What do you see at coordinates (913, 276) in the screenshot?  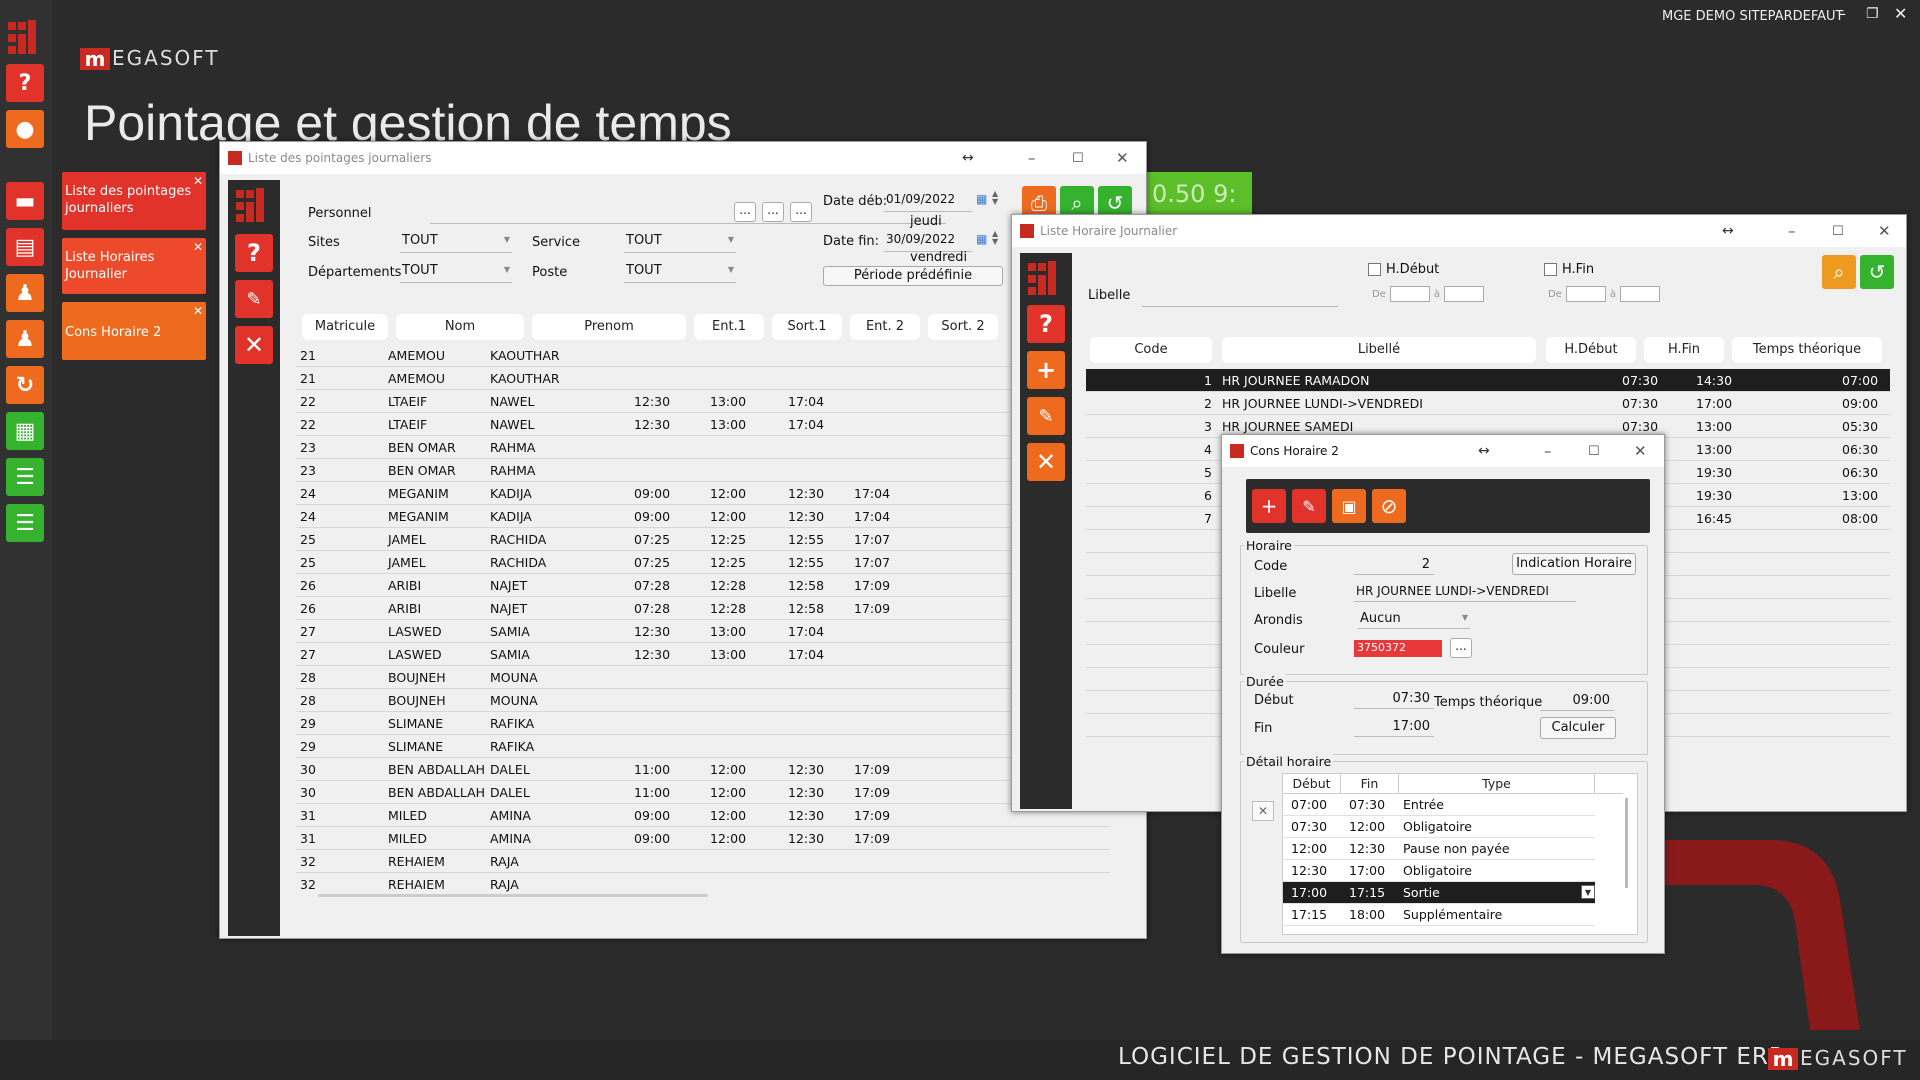 I see `periode-predefinie-button: Période prédéfinie` at bounding box center [913, 276].